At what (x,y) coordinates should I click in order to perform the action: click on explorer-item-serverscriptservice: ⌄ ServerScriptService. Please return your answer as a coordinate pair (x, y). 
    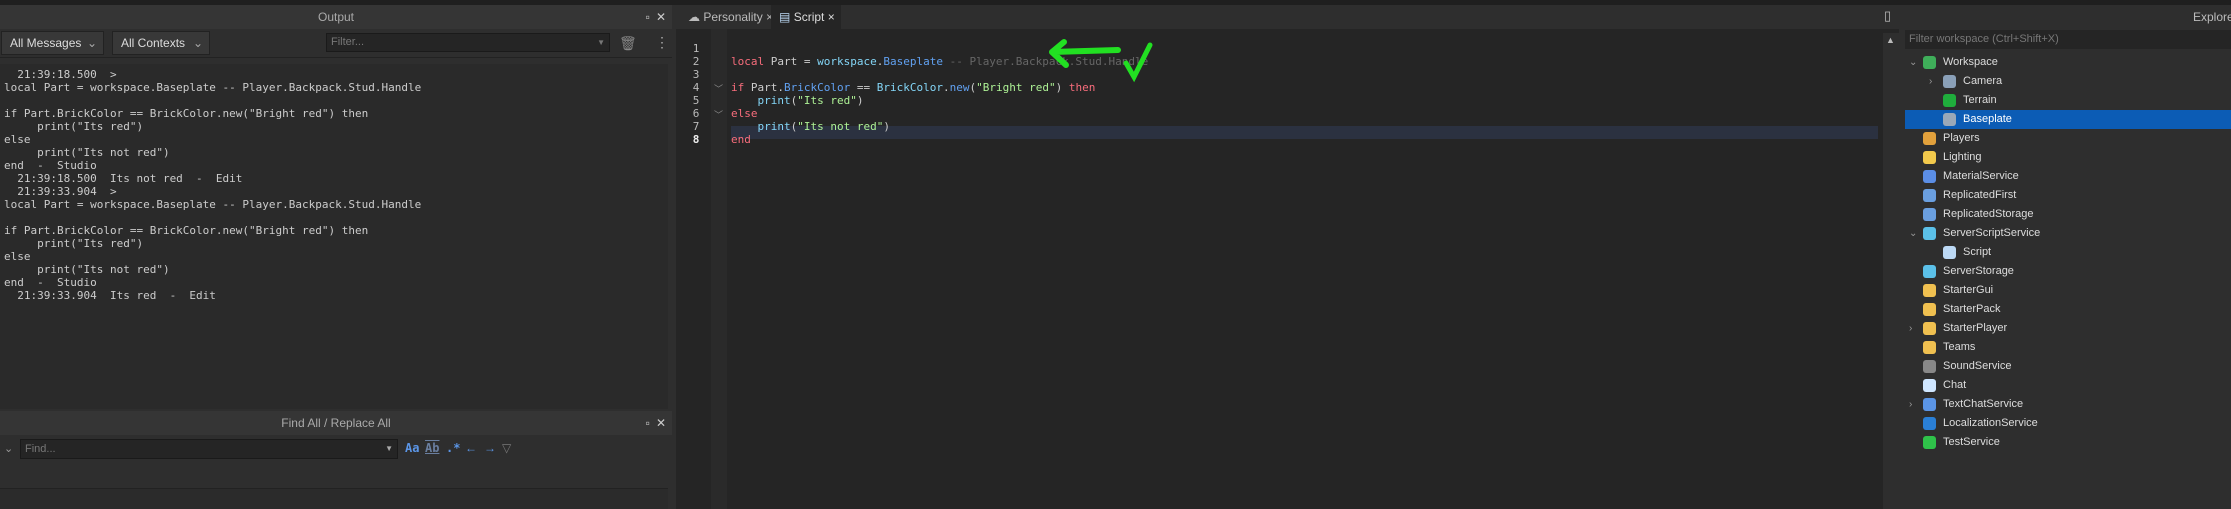
    Looking at the image, I should click on (2068, 233).